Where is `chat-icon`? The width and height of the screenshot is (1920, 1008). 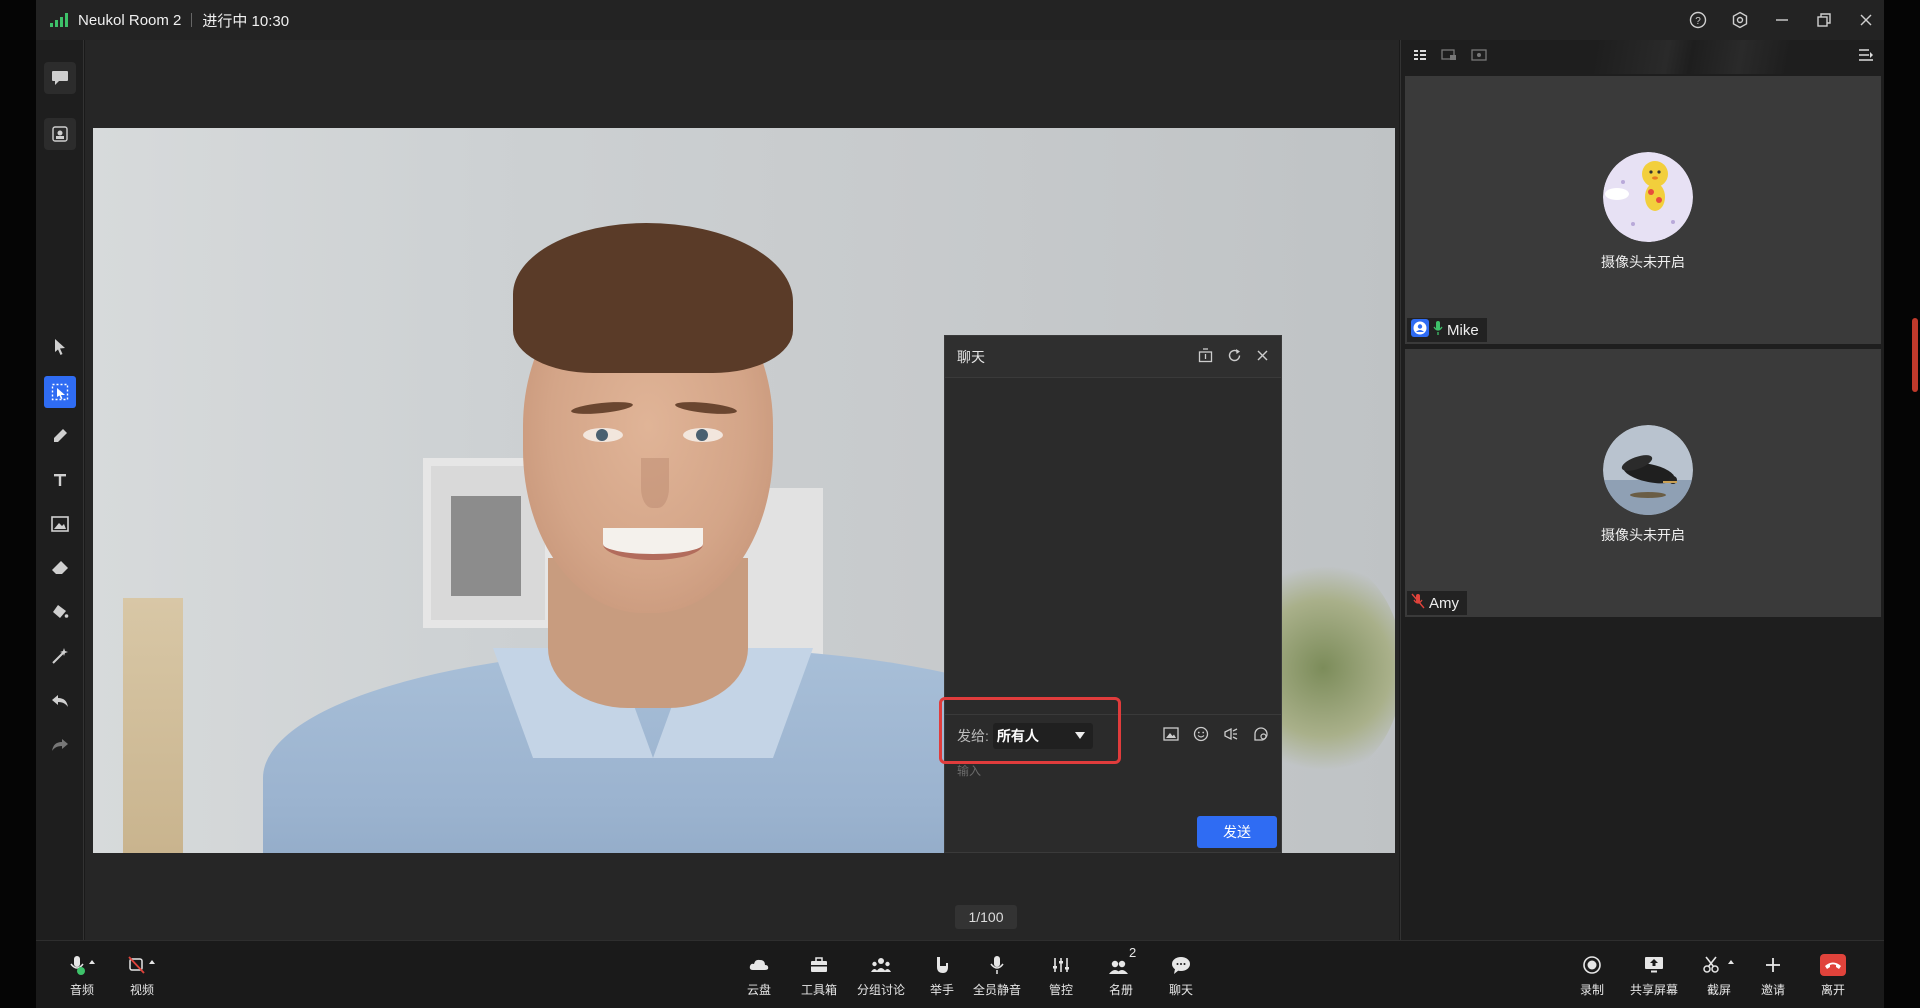
chat-icon is located at coordinates (1181, 965).